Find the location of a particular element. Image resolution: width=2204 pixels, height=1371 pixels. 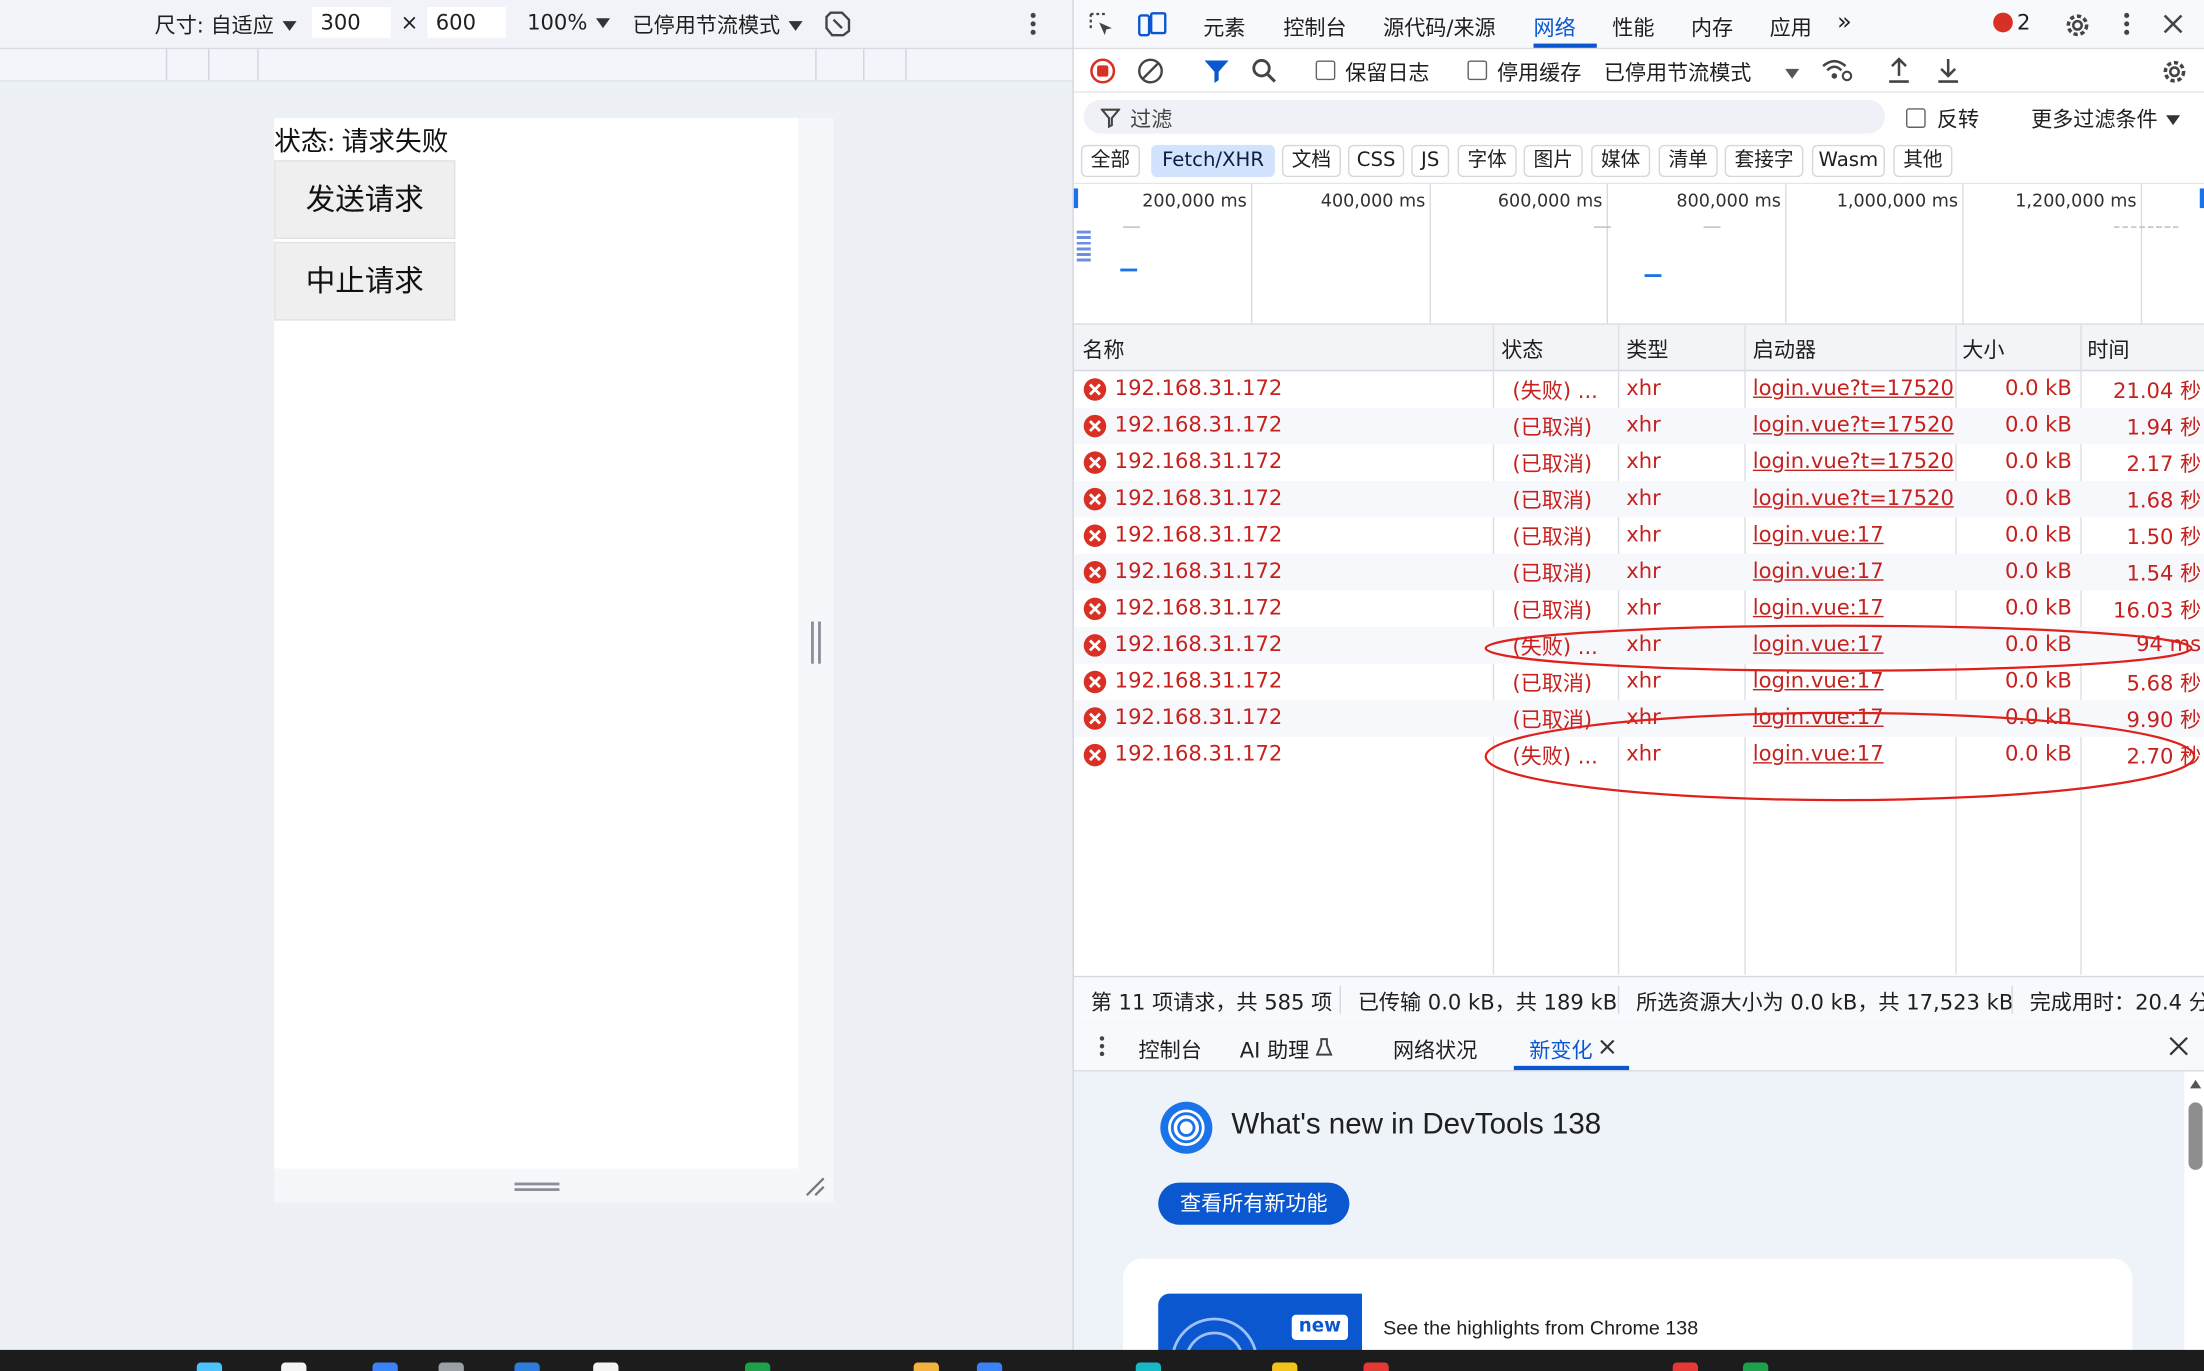

preserve-log-checkbox is located at coordinates (1325, 70).